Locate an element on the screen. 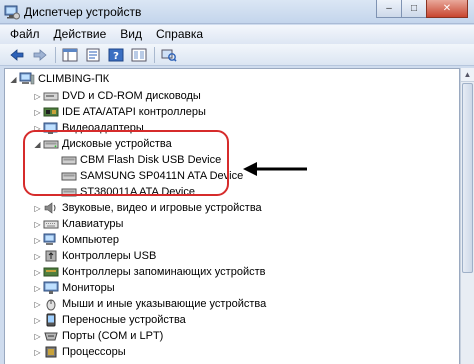 This screenshot has width=474, height=364. monitor-icon is located at coordinates (51, 287).